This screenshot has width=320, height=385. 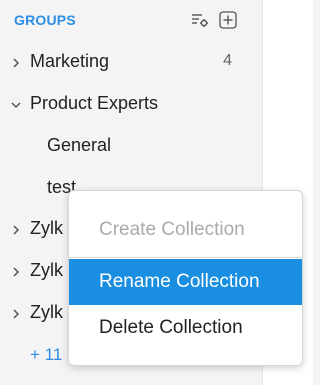 I want to click on collection-label: General, so click(x=79, y=145).